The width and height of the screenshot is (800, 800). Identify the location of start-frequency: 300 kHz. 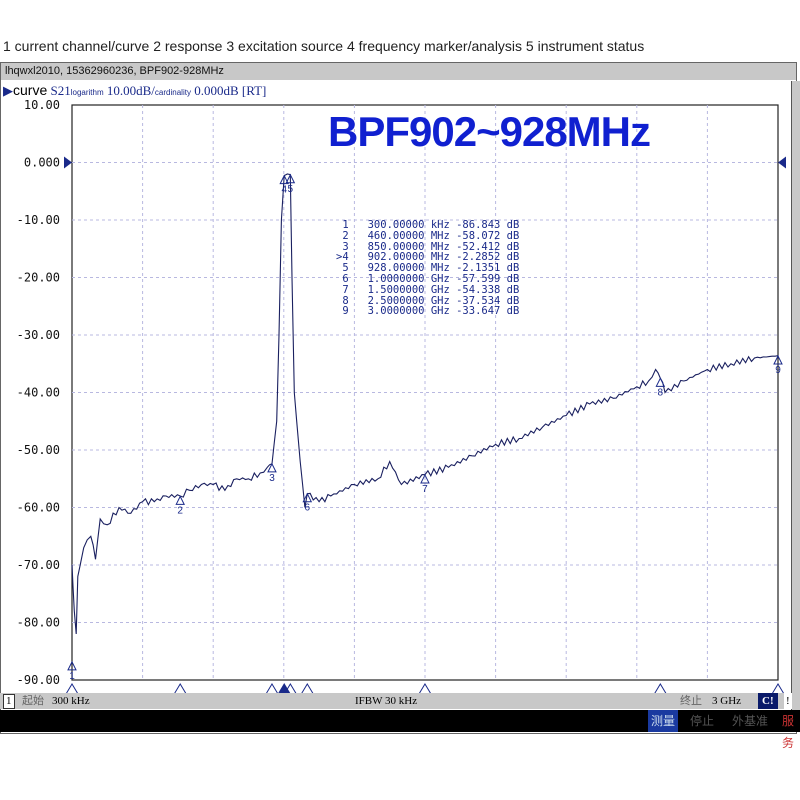
(71, 701).